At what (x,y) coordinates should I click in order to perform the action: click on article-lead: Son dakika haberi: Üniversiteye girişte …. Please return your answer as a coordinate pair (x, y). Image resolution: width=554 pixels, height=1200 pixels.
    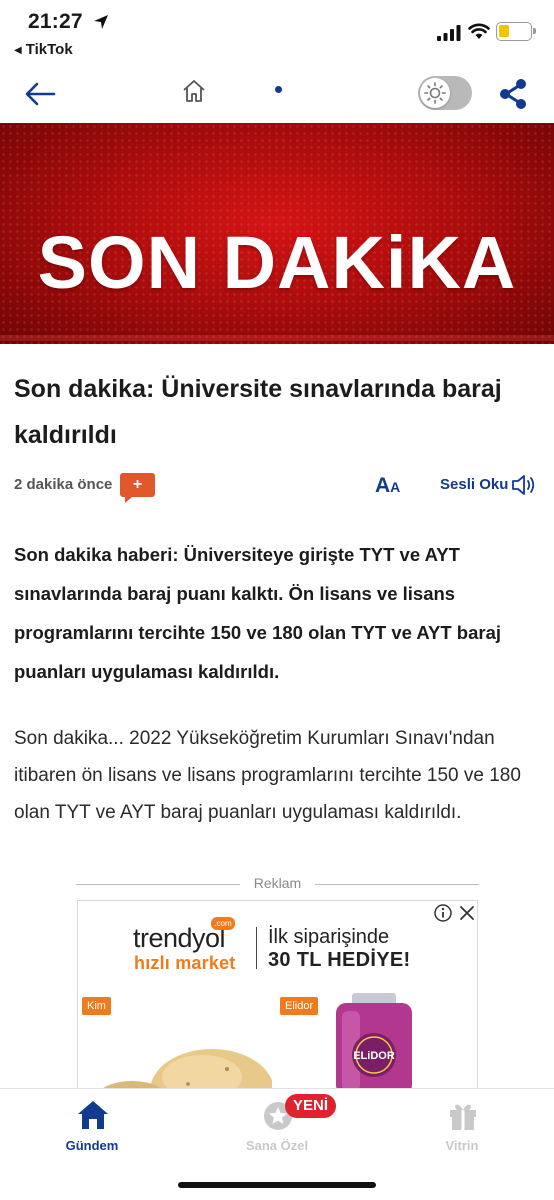
    Looking at the image, I should click on (258, 613).